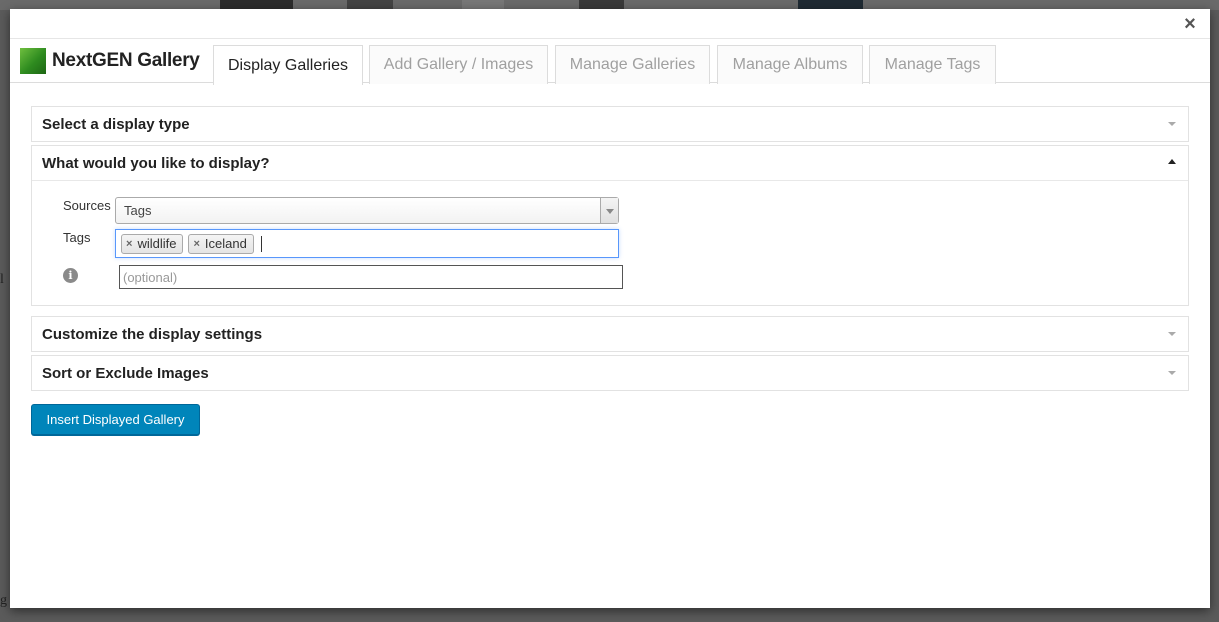 Image resolution: width=1219 pixels, height=622 pixels. I want to click on tab-label: Display Galleries, so click(288, 65).